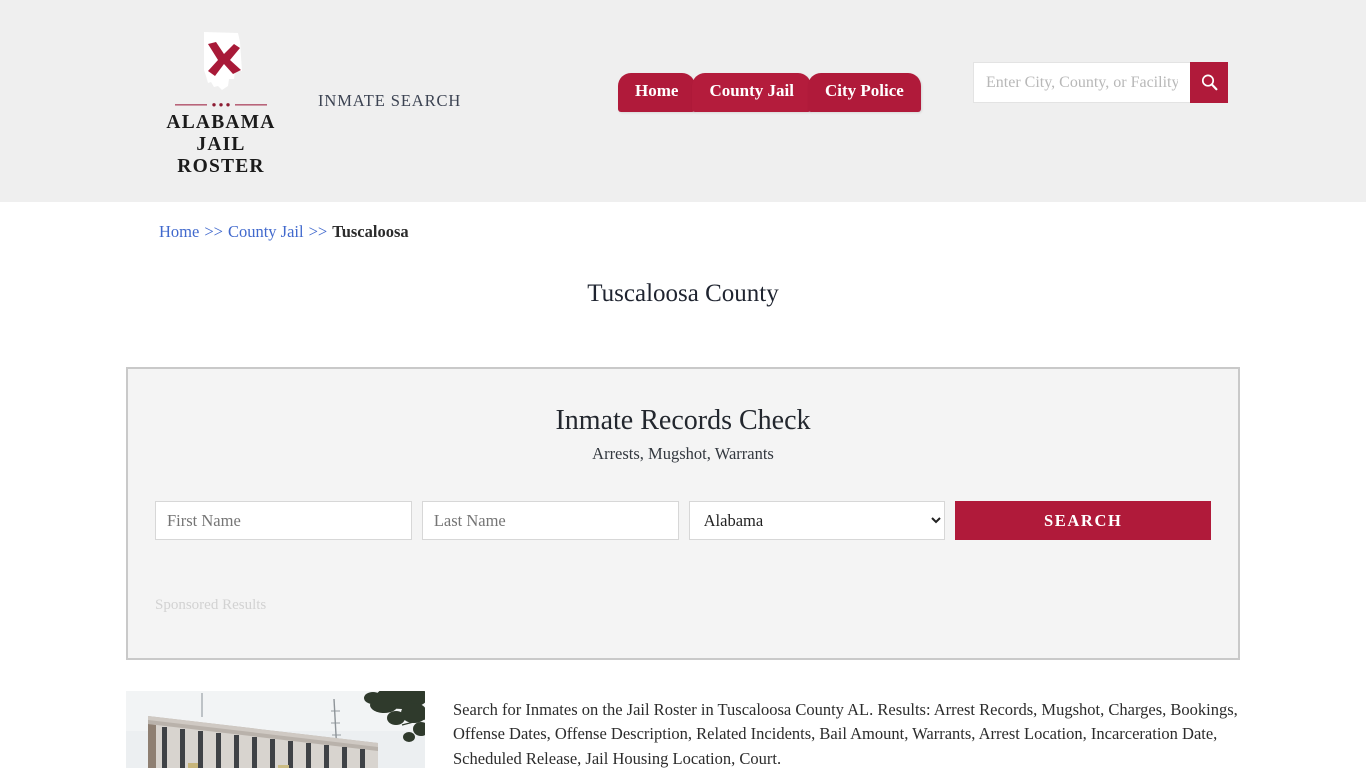 Image resolution: width=1366 pixels, height=768 pixels. Describe the element at coordinates (751, 92) in the screenshot. I see `nav-tab-county-jail: County Jail` at that location.